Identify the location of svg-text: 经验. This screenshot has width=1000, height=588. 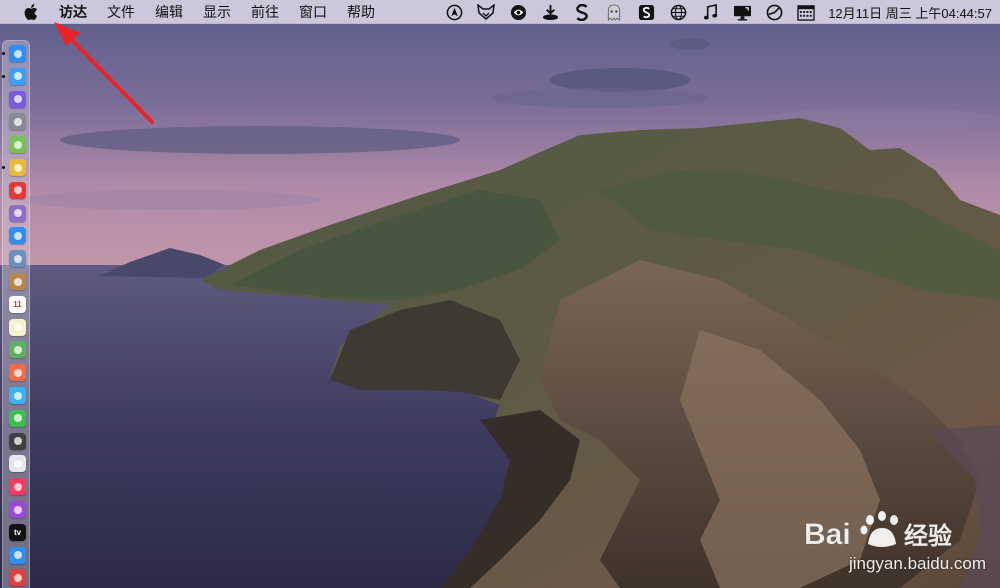
(928, 536).